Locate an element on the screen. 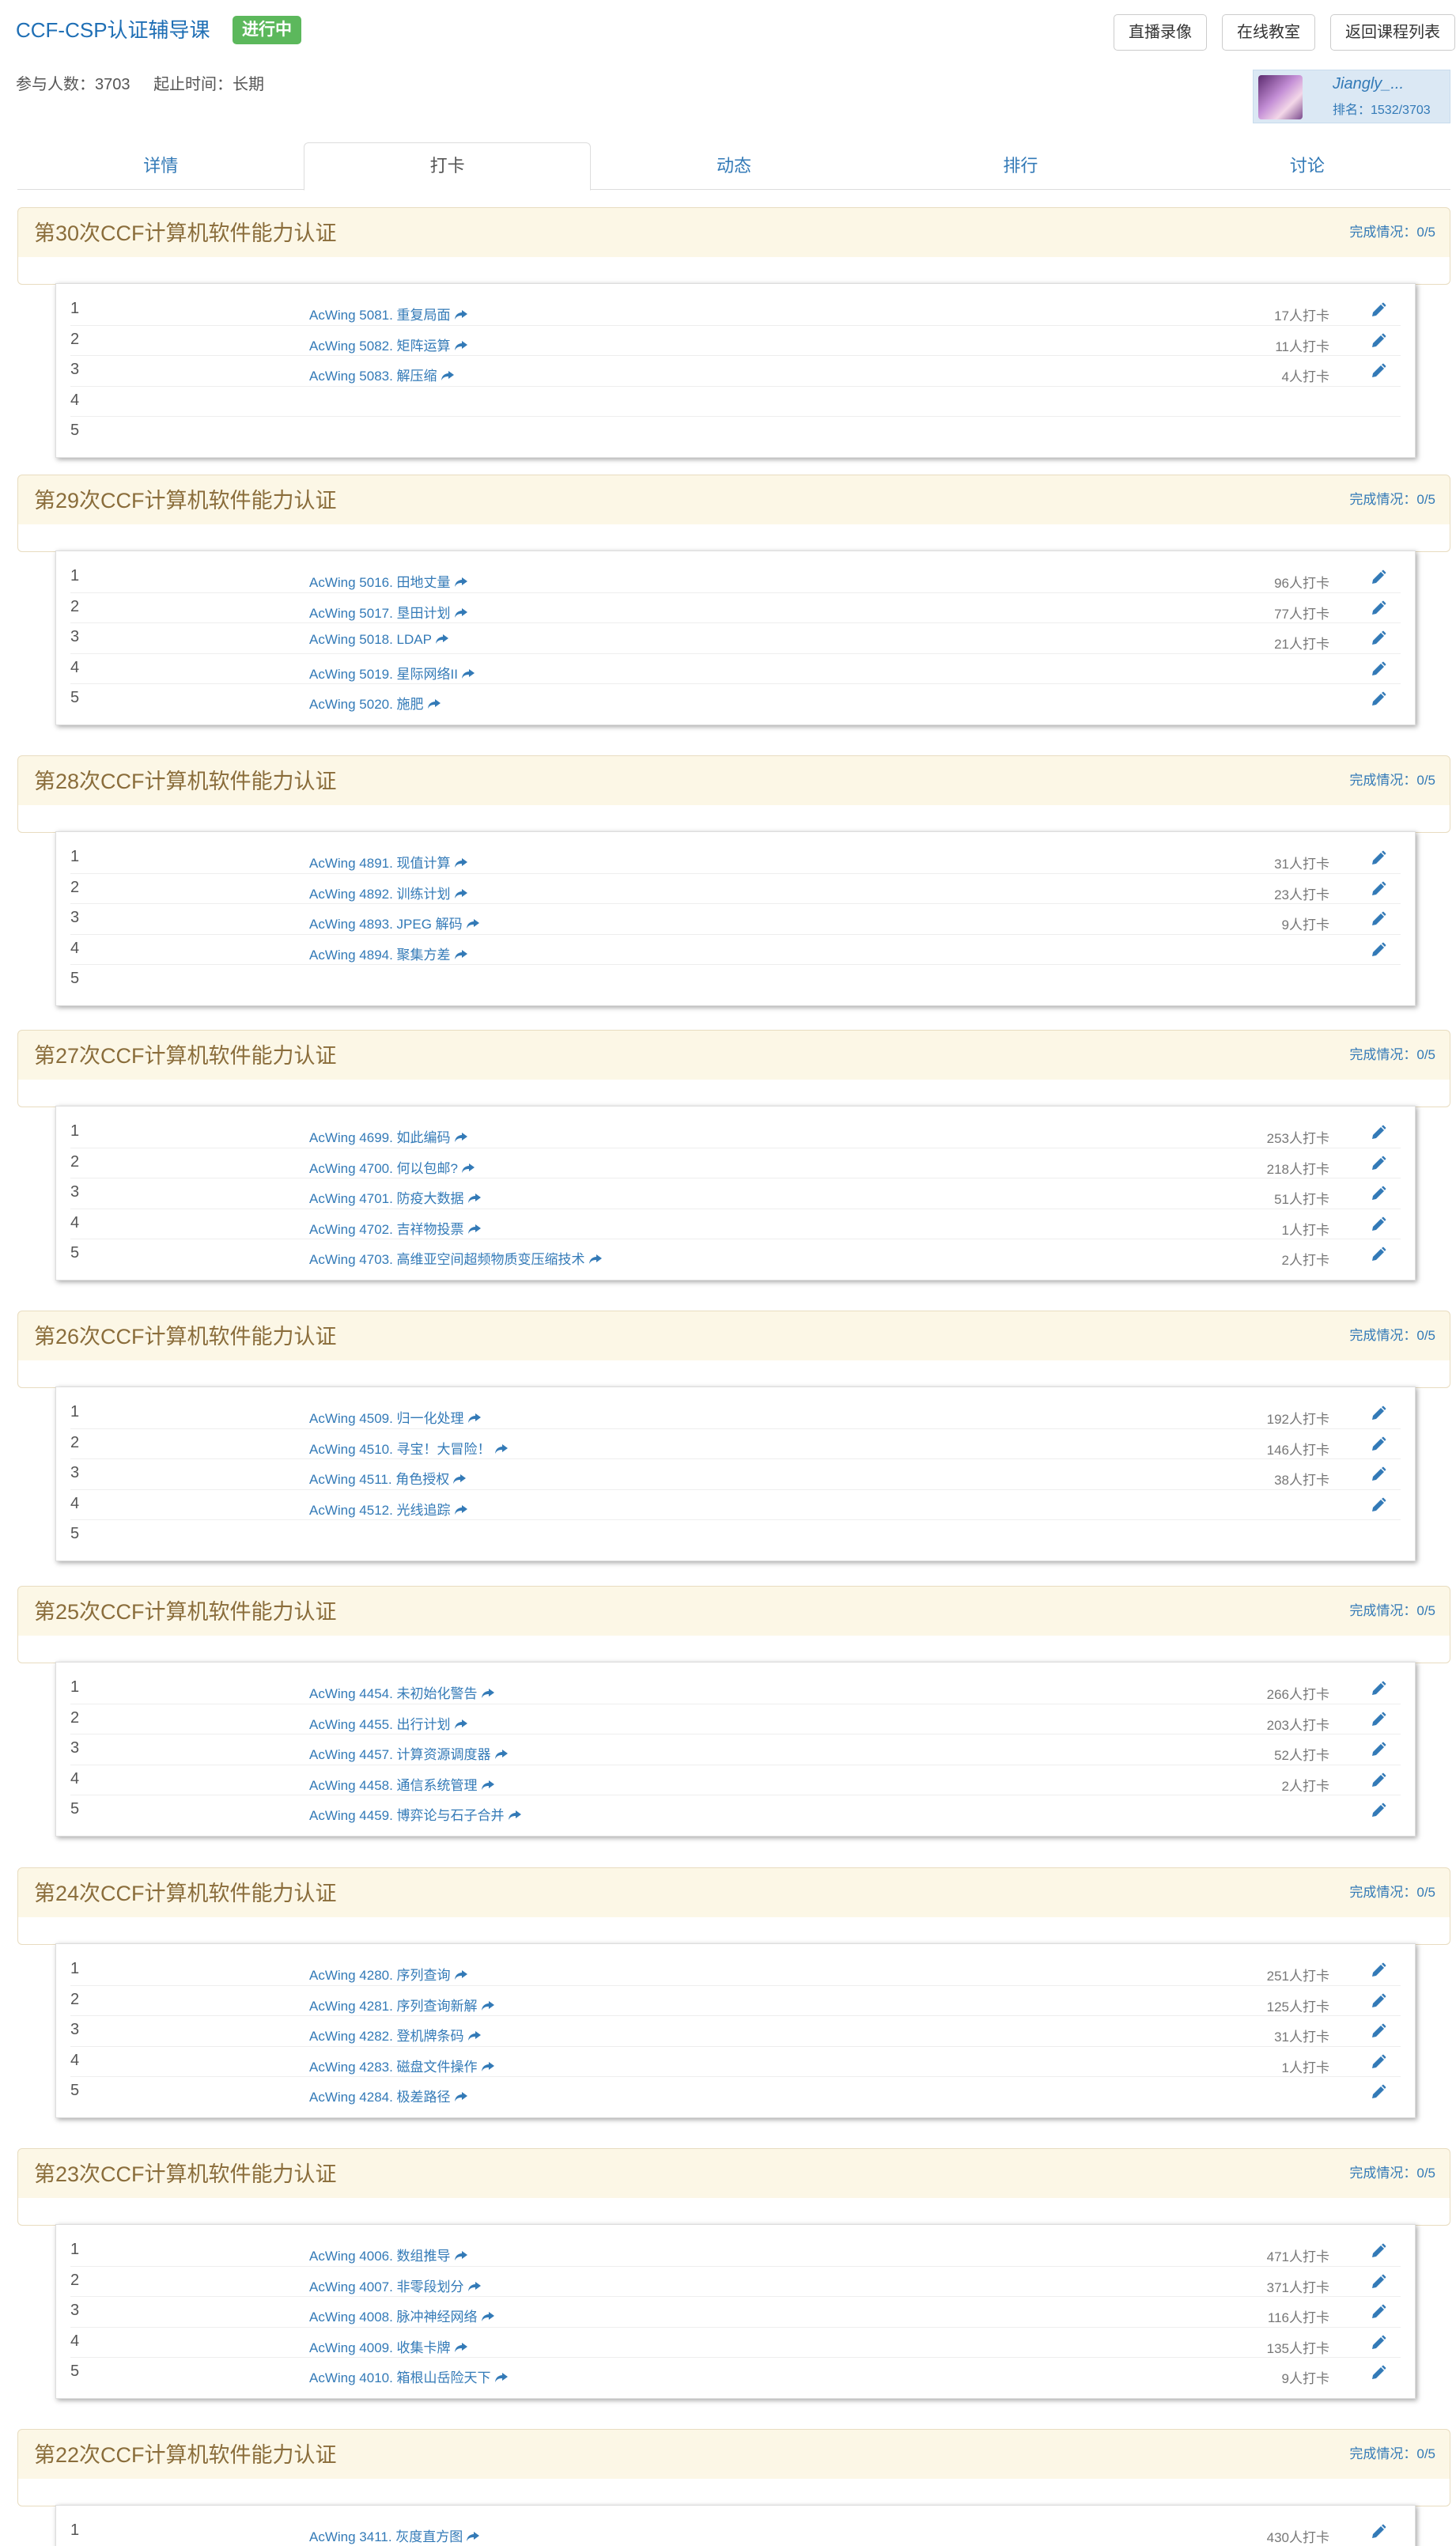 Image resolution: width=1456 pixels, height=2546 pixels. problem-title: AcWing 4280. 序列查询 is located at coordinates (380, 1975).